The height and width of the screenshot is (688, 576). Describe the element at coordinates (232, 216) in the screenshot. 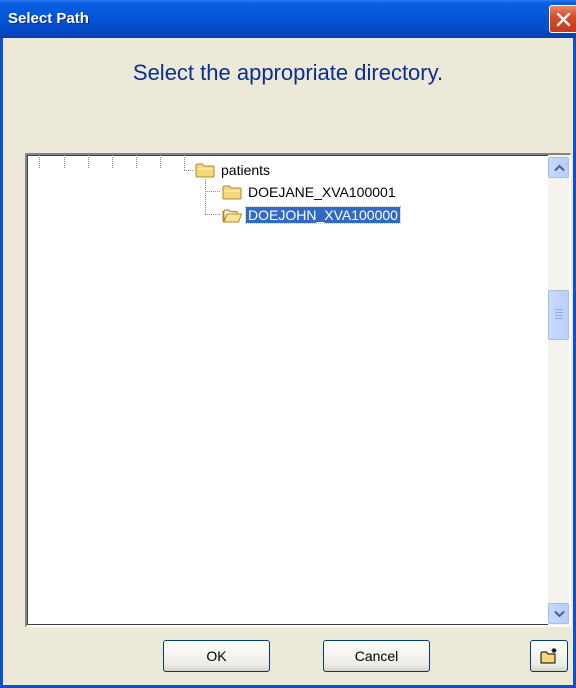

I see `folder-open-icon` at that location.